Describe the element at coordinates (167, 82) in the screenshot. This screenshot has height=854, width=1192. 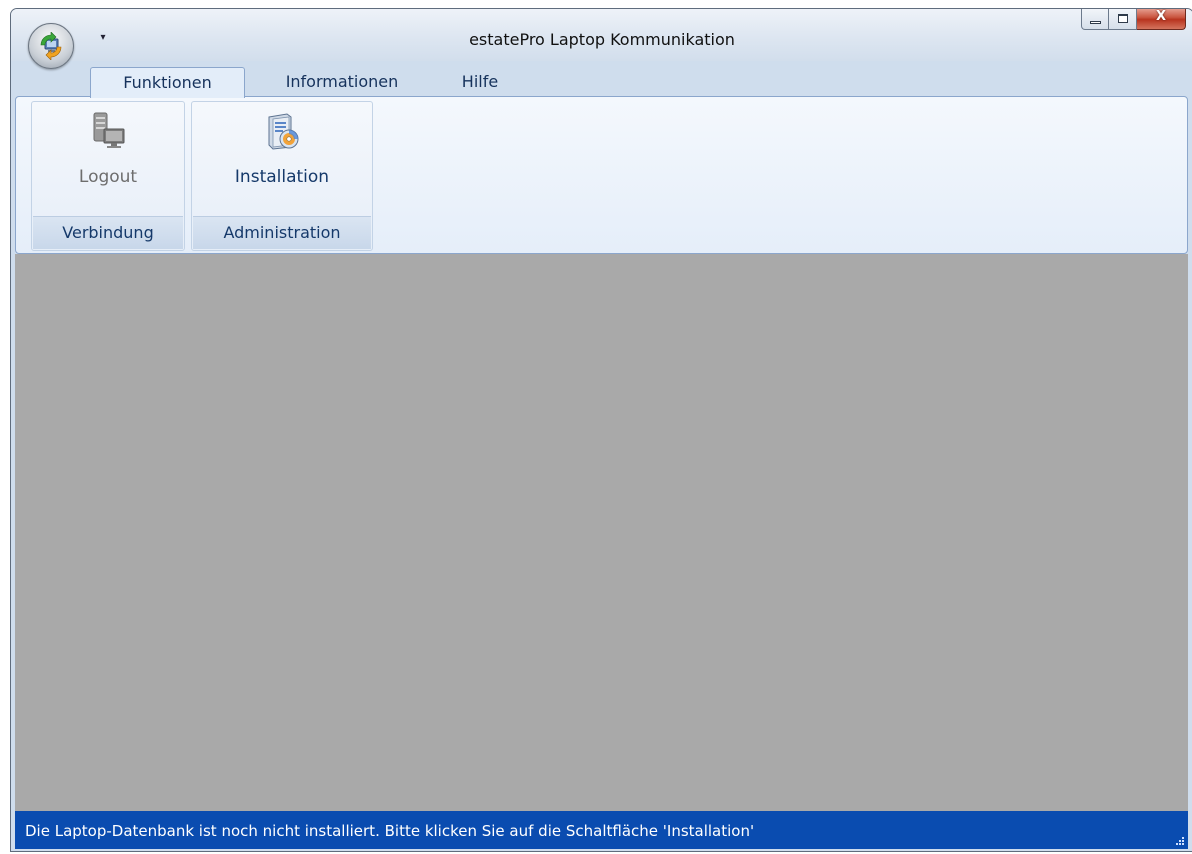
I see `tab-funktionen: Funktionen` at that location.